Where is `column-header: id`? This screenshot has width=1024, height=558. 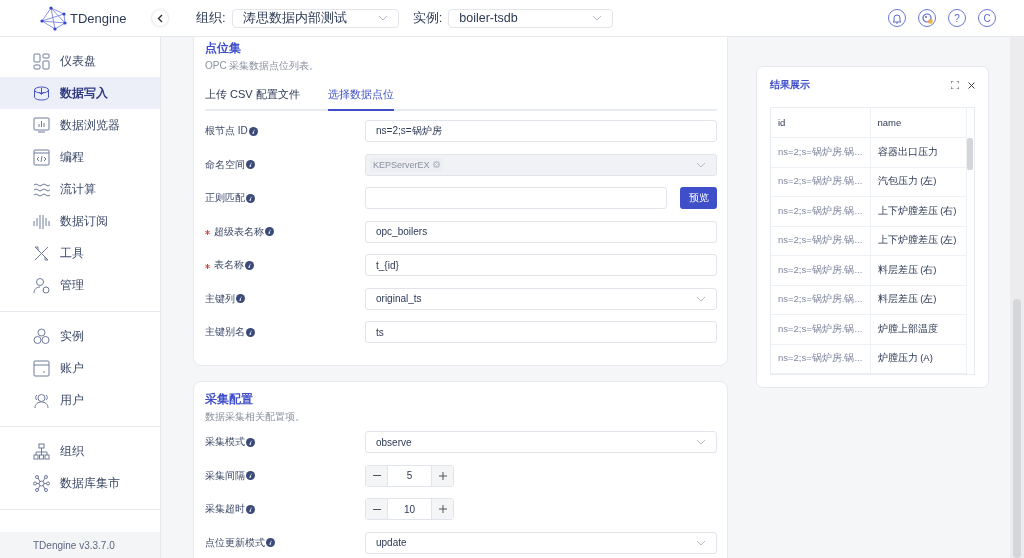 column-header: id is located at coordinates (820, 123).